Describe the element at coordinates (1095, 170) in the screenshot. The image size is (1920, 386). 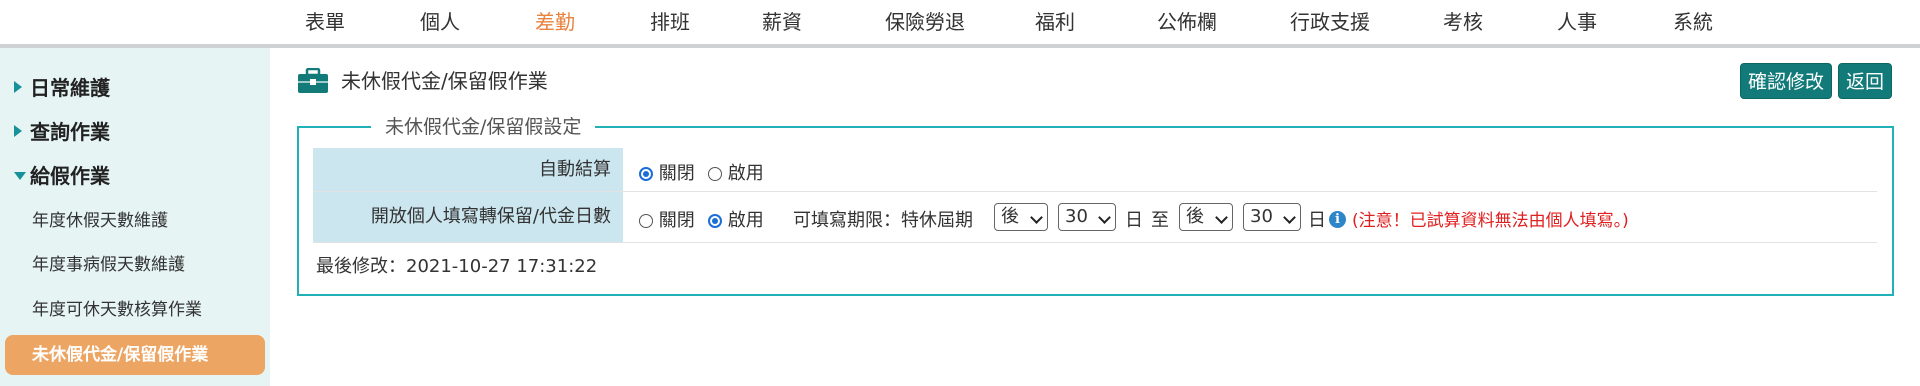
I see `auto-settle-row: 自動結算 關閉 啟用` at that location.